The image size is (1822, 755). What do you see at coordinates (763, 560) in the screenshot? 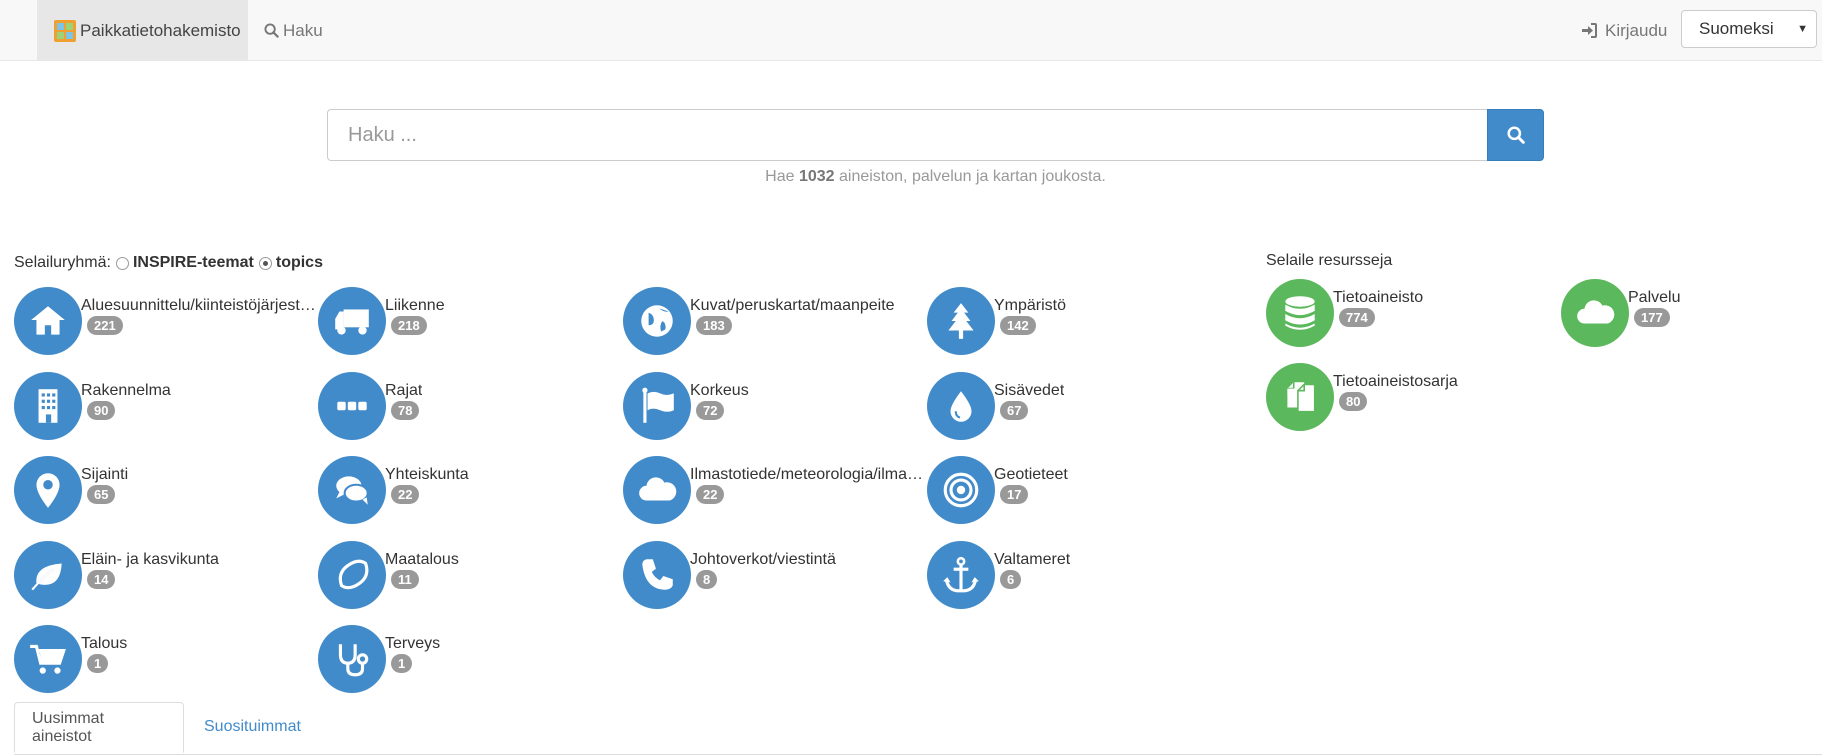
I see `topic-label: Johtoverkot/viestintä` at bounding box center [763, 560].